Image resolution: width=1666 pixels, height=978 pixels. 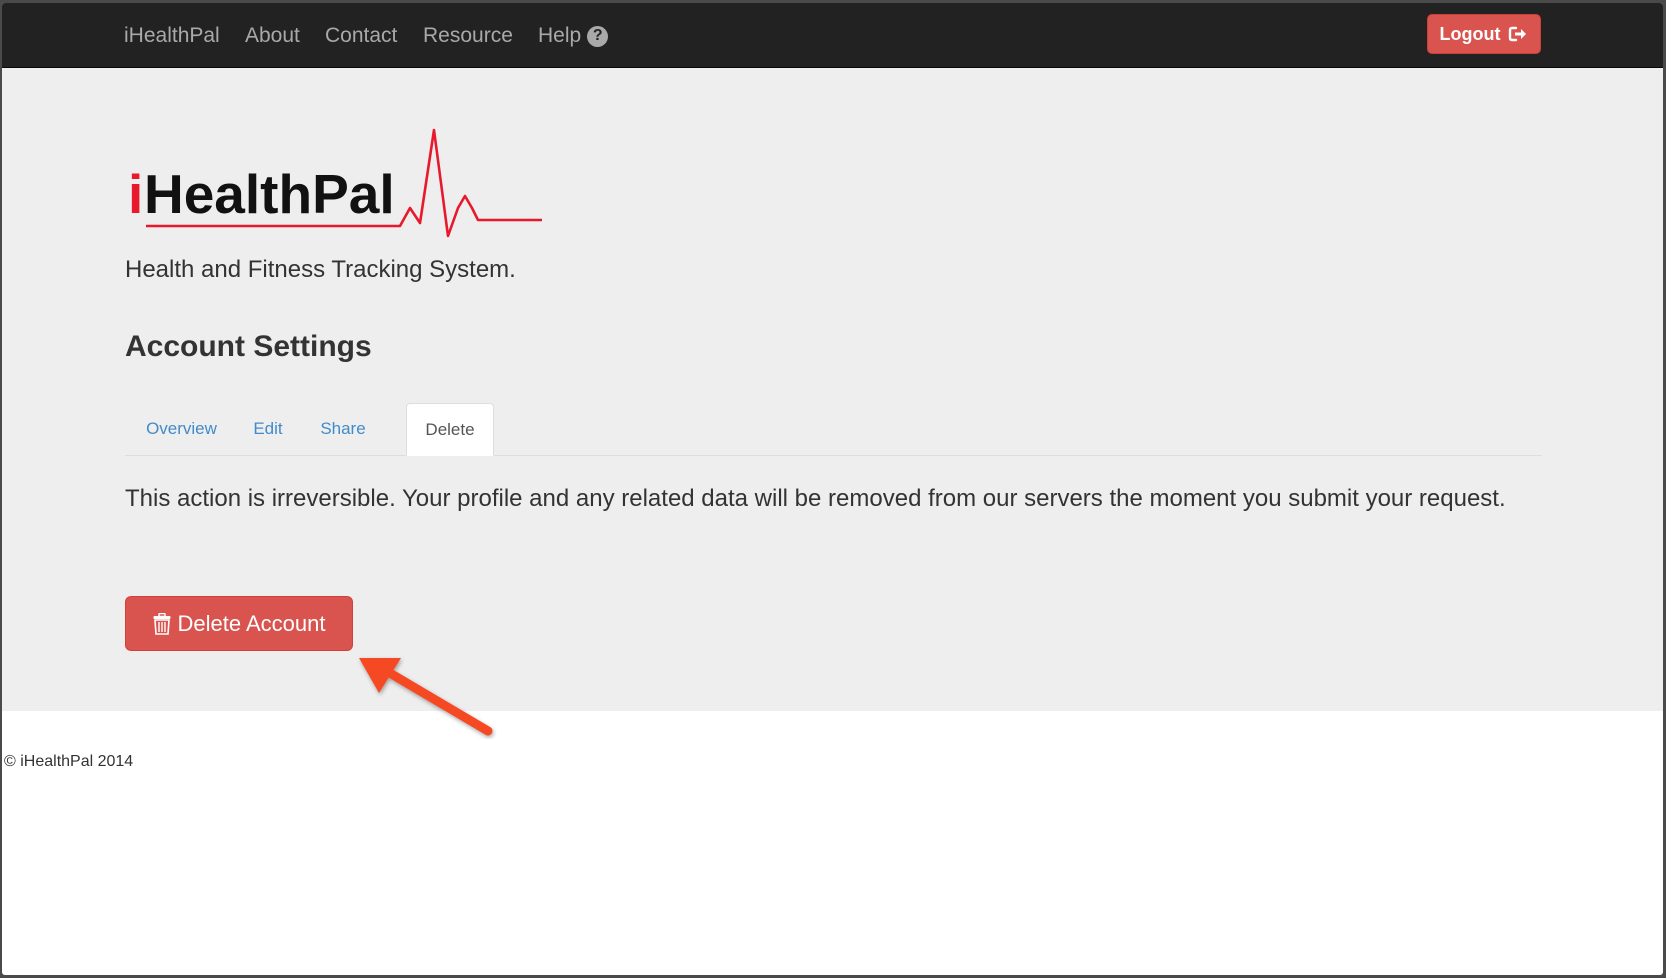 What do you see at coordinates (560, 35) in the screenshot?
I see `help-label: Help` at bounding box center [560, 35].